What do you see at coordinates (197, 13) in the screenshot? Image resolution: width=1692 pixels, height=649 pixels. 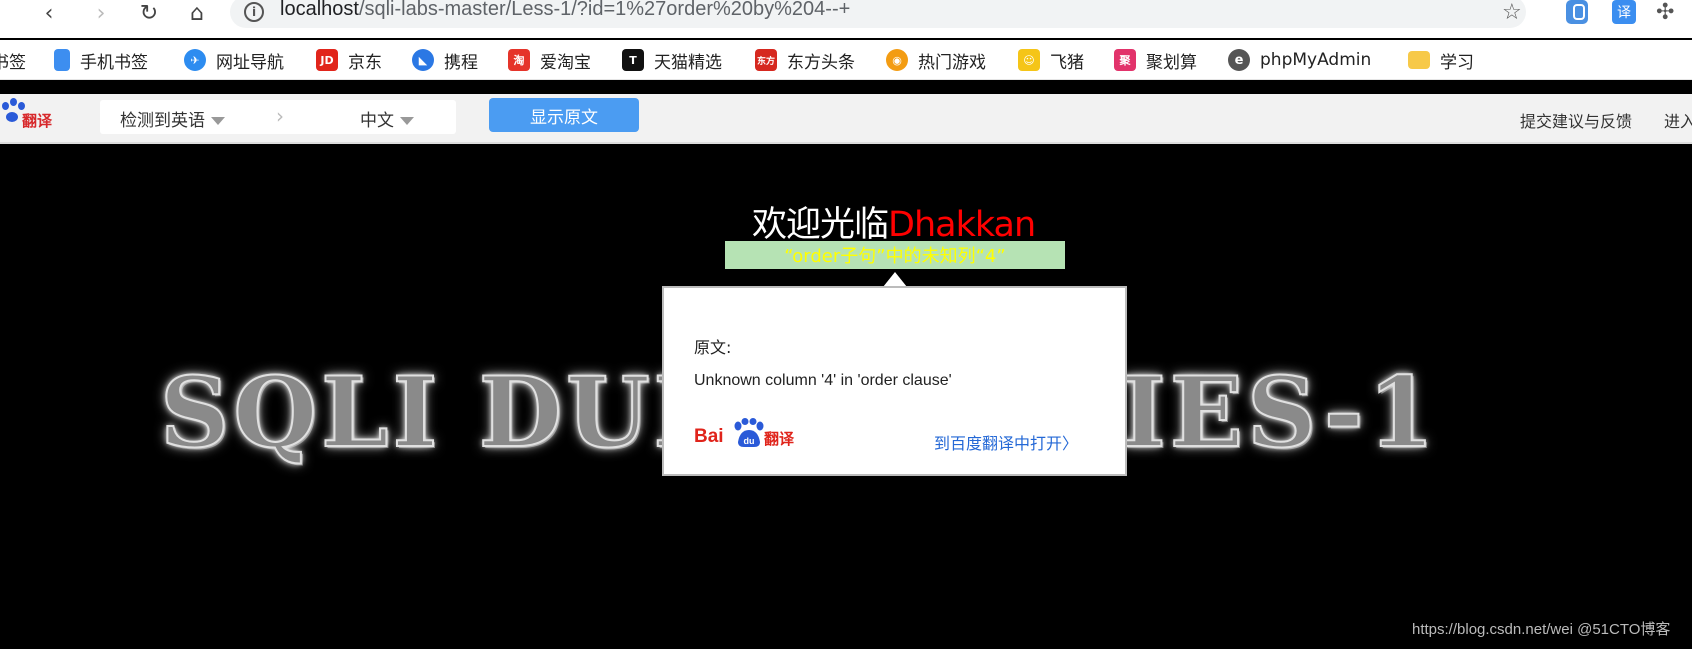 I see `home-icon: ⌂` at bounding box center [197, 13].